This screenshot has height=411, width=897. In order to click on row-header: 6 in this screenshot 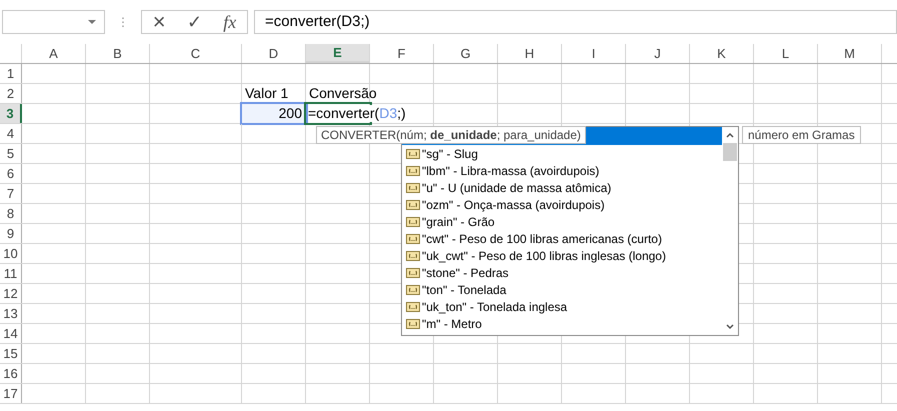, I will do `click(11, 173)`.